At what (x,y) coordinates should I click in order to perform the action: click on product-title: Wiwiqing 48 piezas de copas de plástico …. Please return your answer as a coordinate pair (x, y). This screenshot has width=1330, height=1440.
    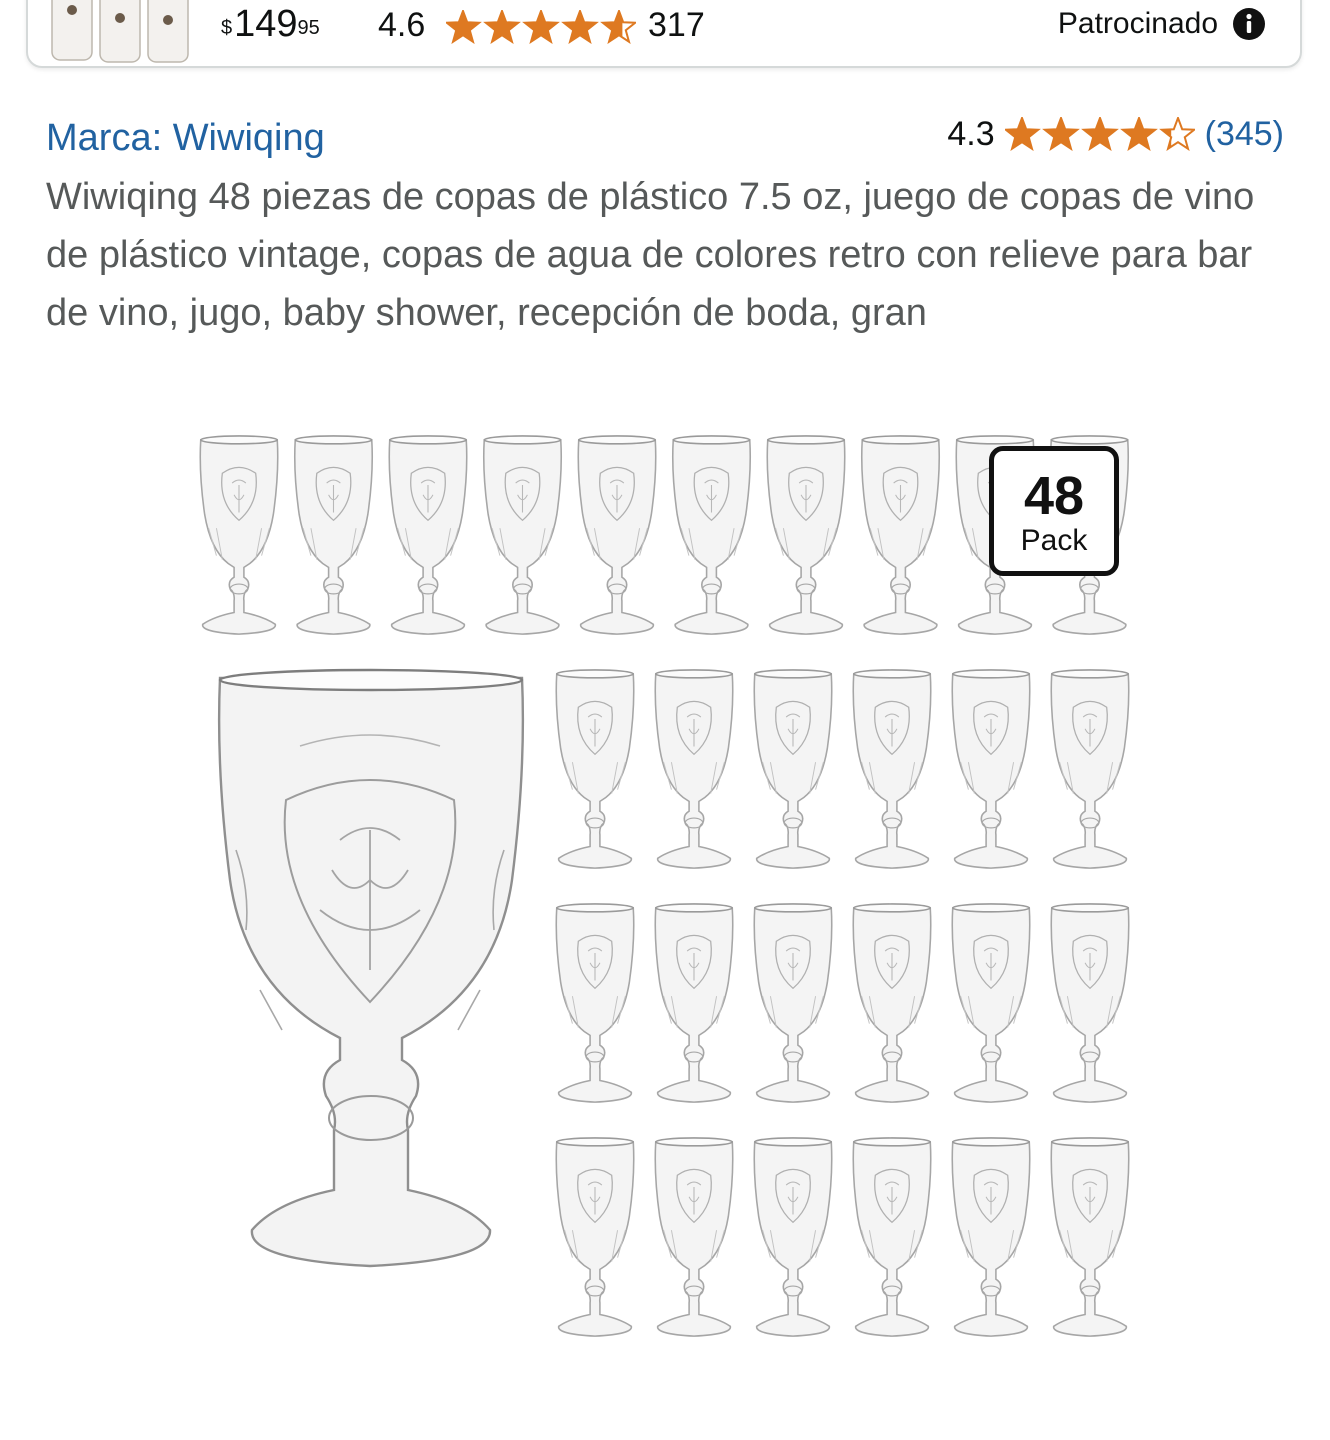
    Looking at the image, I should click on (666, 255).